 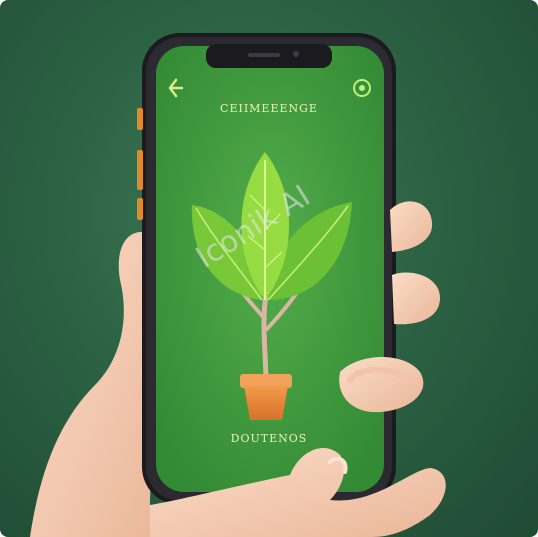 I want to click on screen-footer-text: DOUTENOS, so click(x=269, y=438).